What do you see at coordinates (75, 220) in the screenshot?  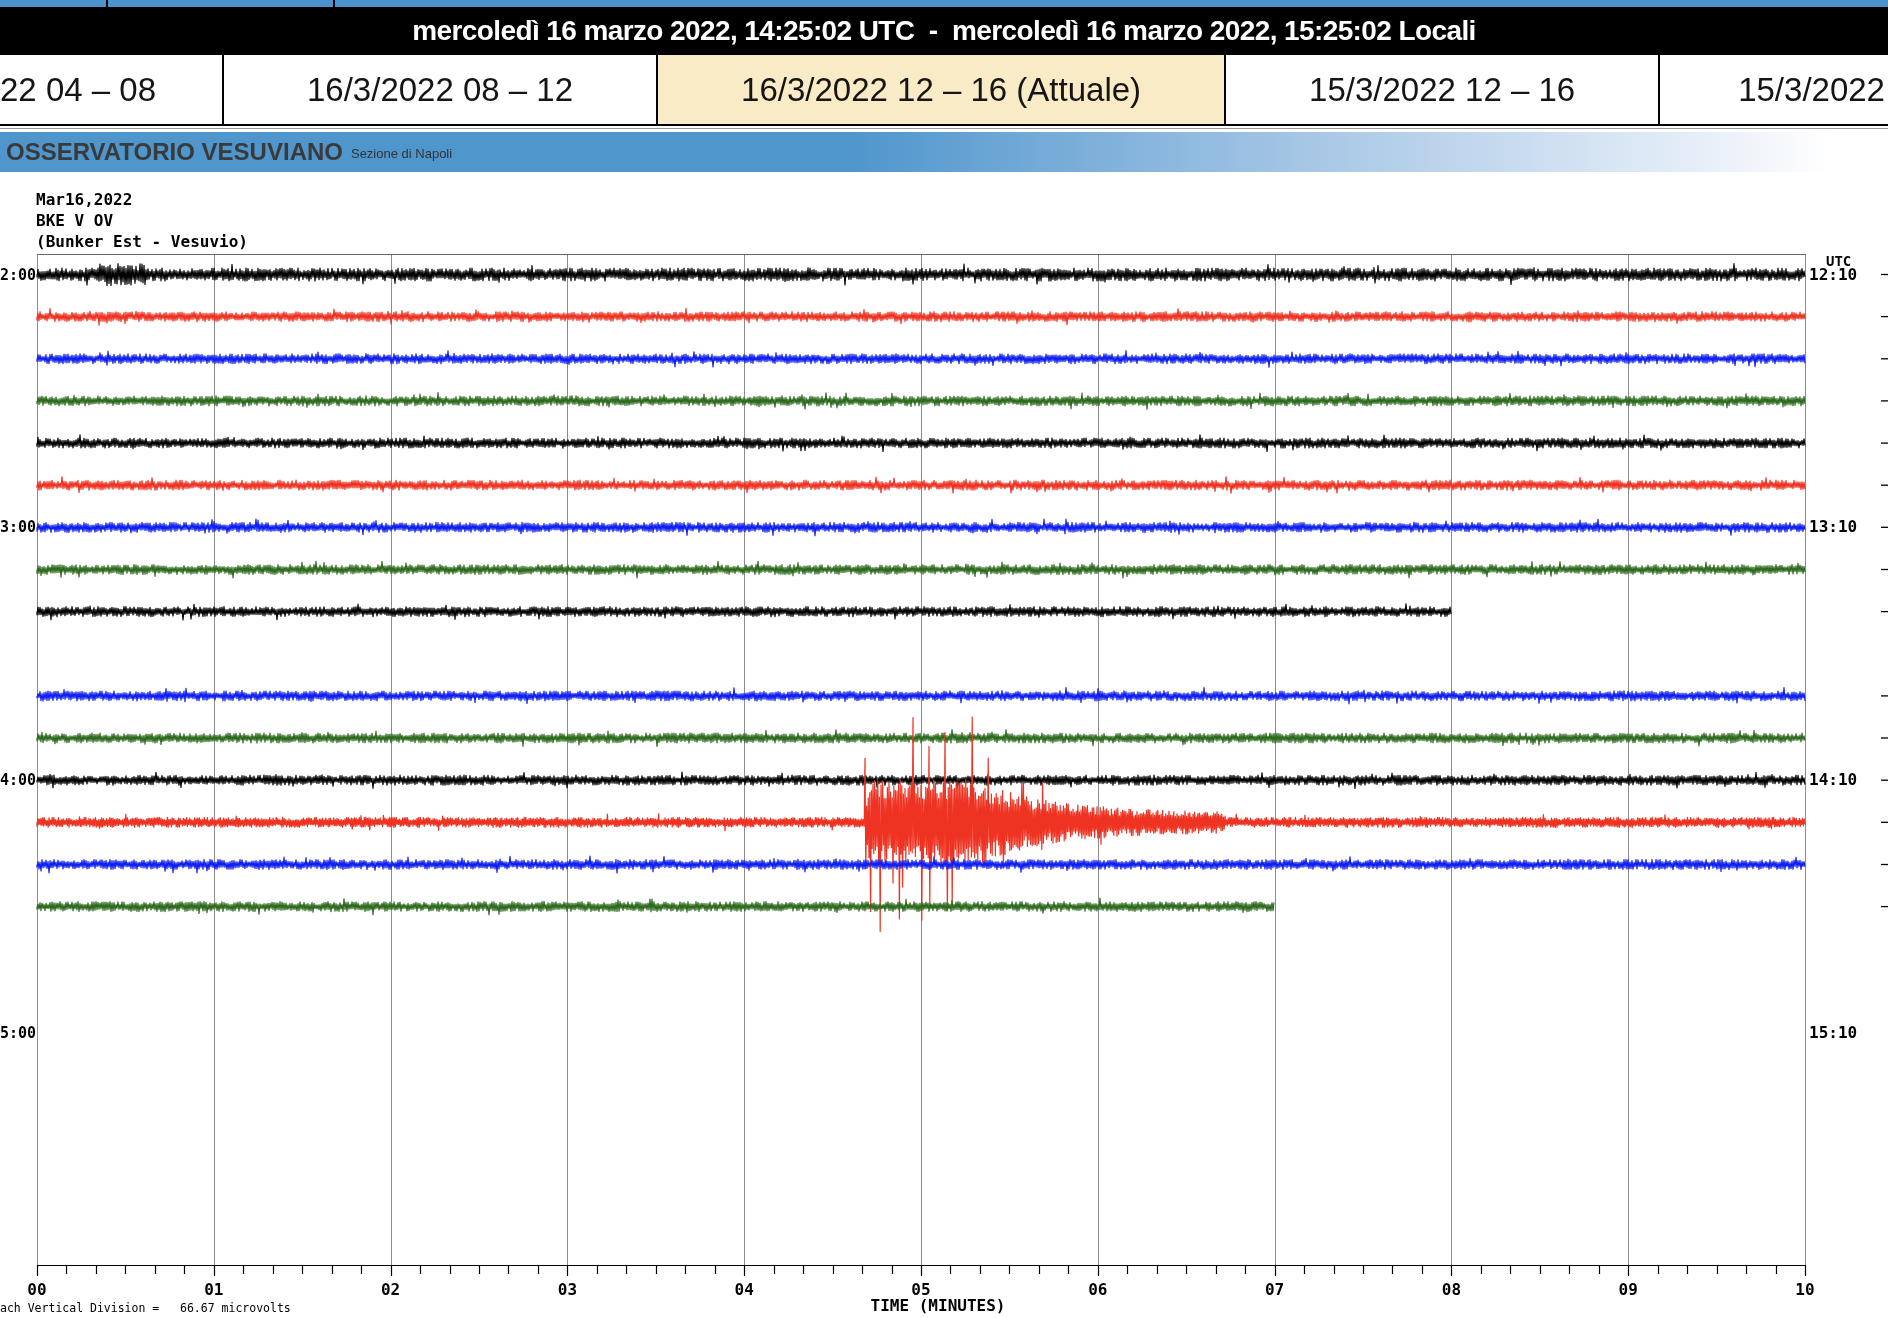 I see `station-code: BKE V OV` at bounding box center [75, 220].